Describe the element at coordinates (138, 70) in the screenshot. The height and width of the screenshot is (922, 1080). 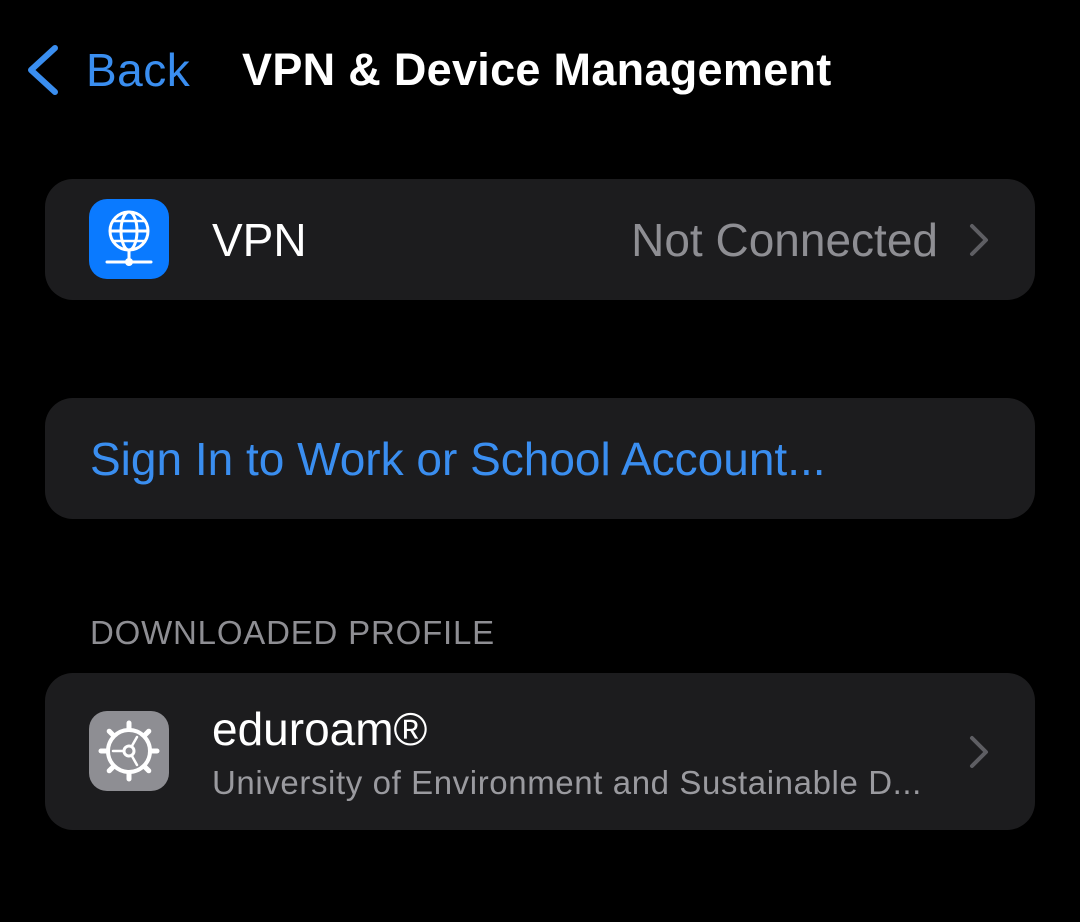
I see `back-label: Back` at that location.